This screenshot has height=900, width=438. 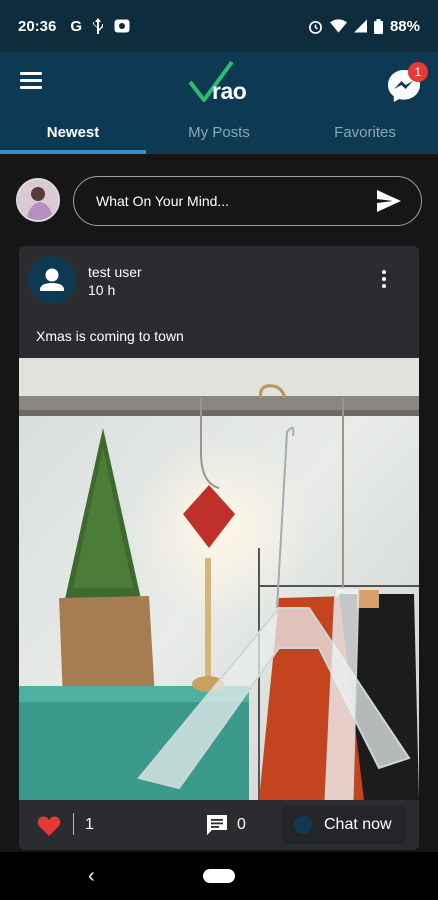 I want to click on alarm-icon, so click(x=315, y=27).